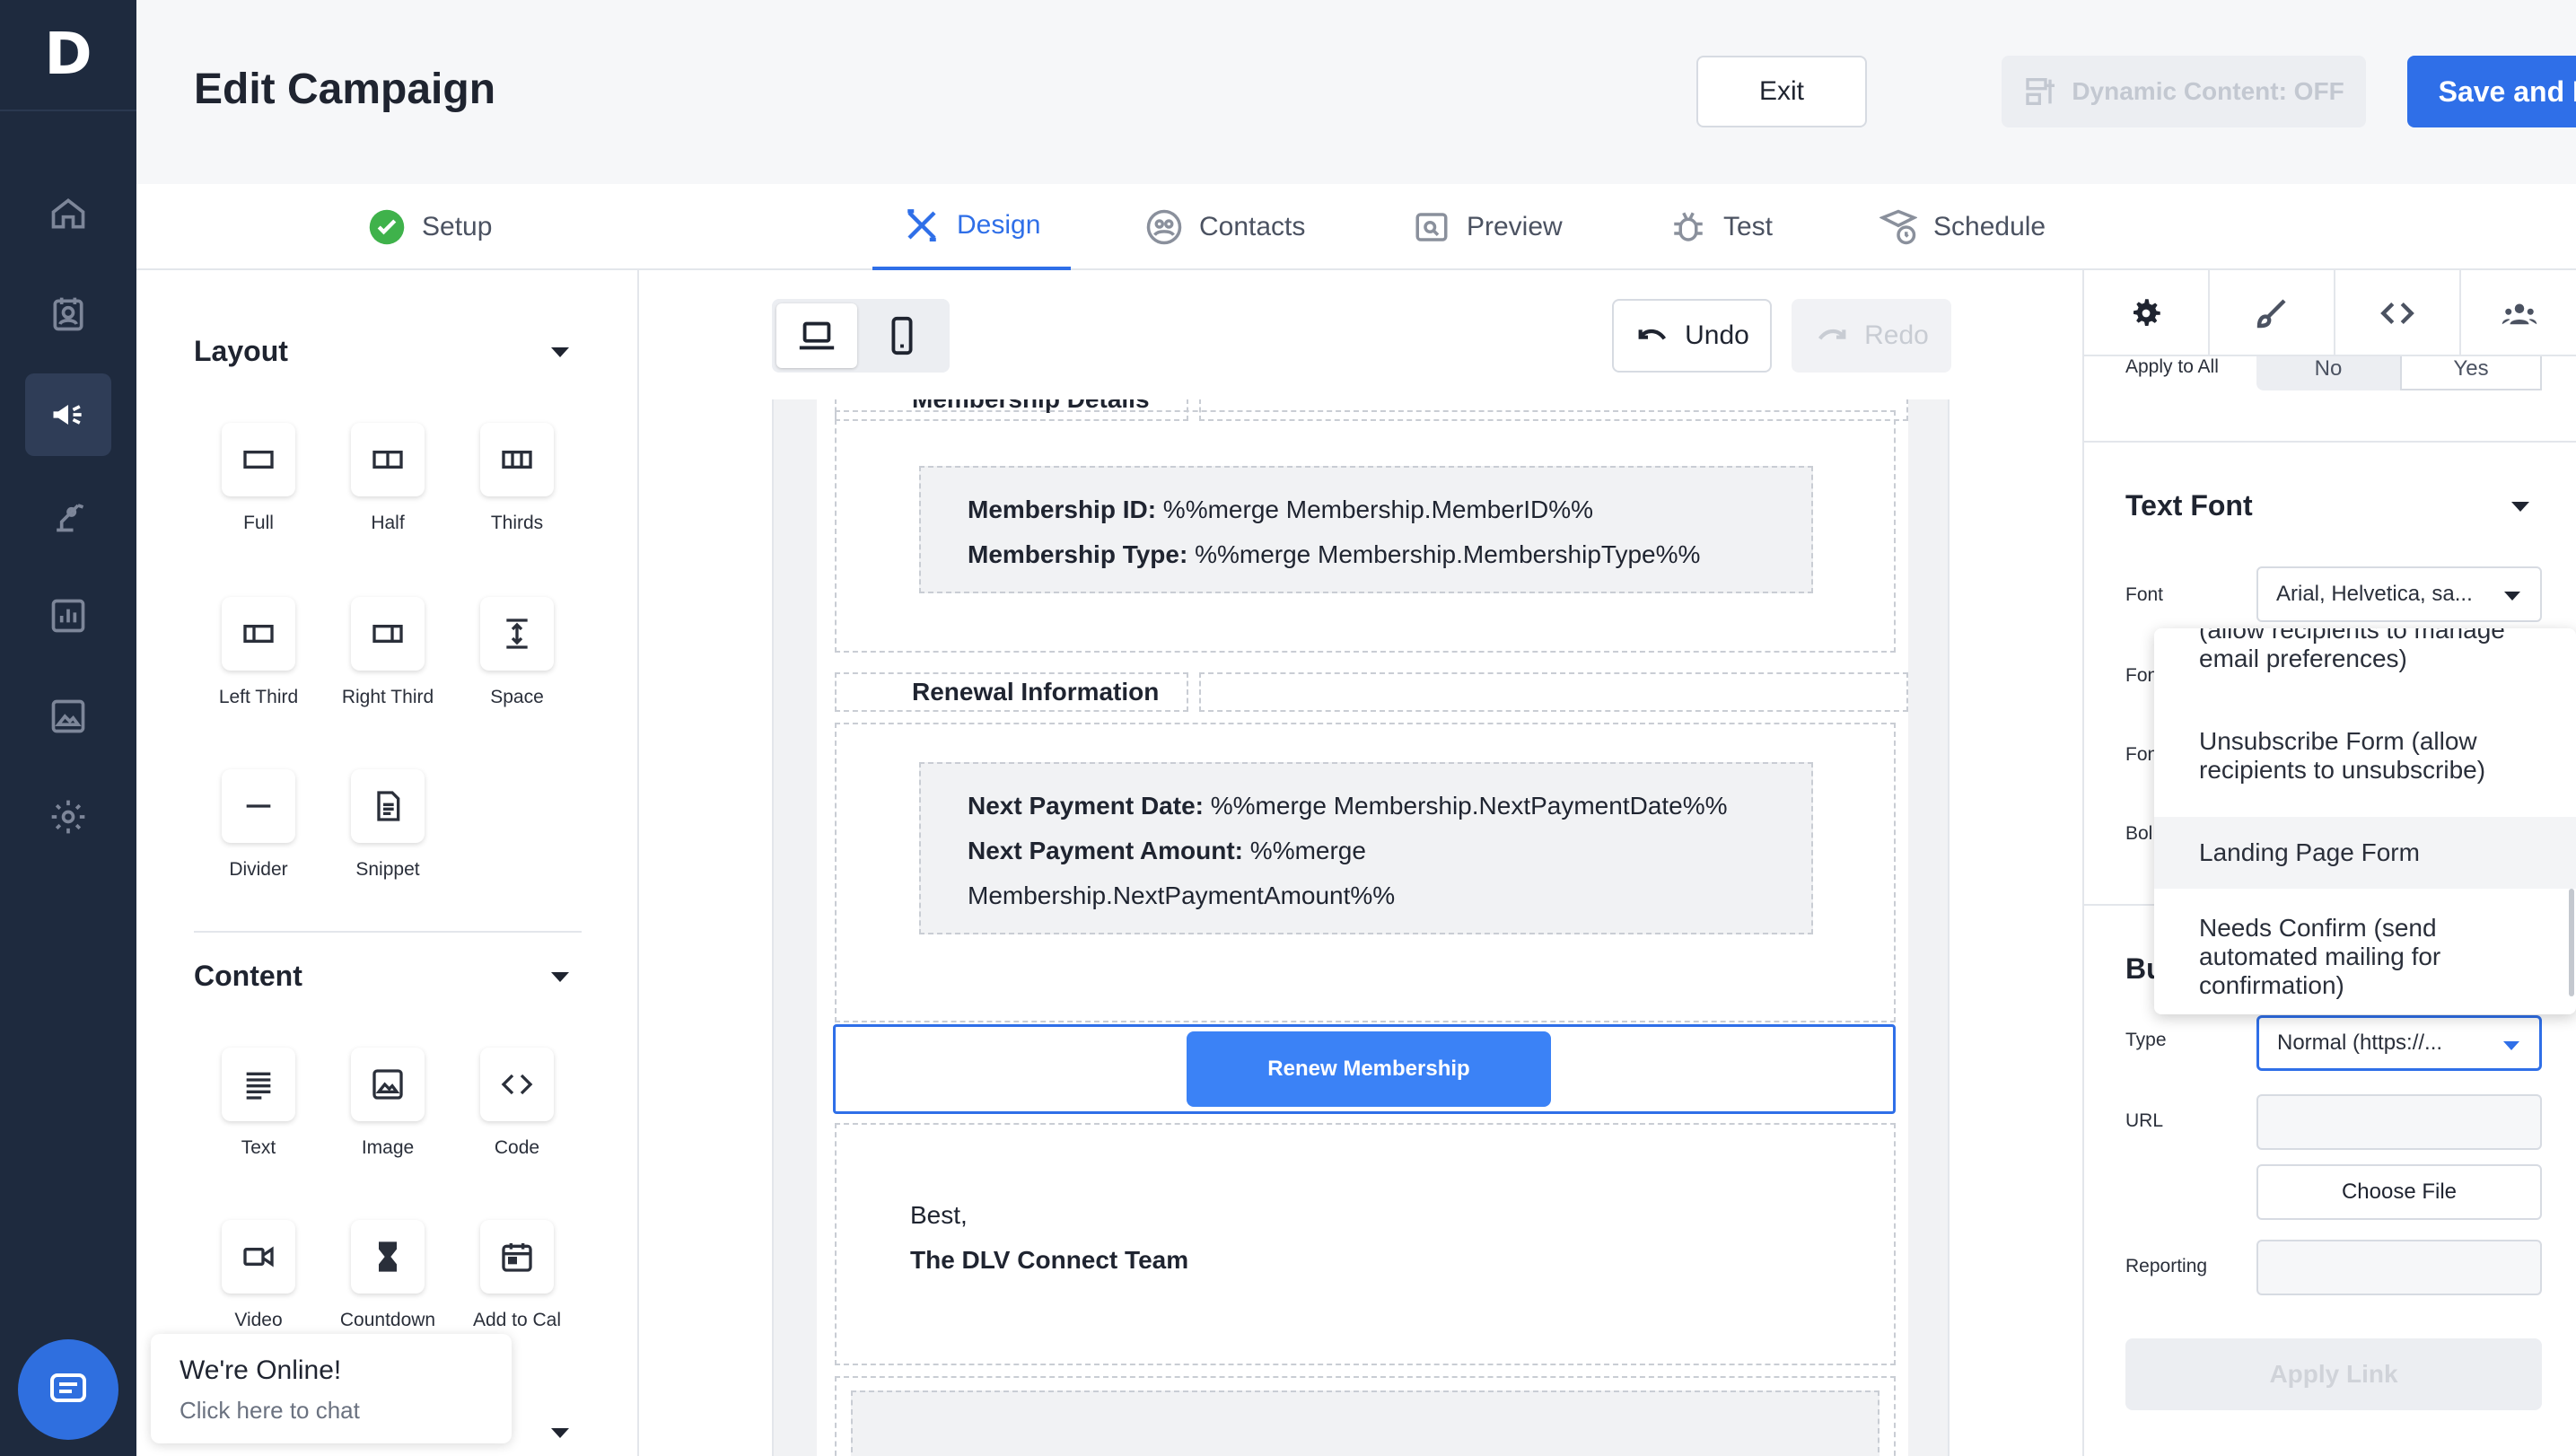  What do you see at coordinates (1748, 227) in the screenshot?
I see `tab-test-label: Test` at bounding box center [1748, 227].